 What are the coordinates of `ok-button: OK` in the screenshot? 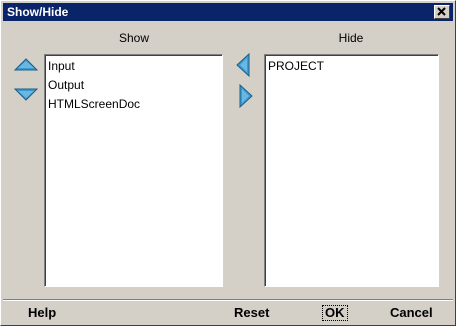 It's located at (335, 313).